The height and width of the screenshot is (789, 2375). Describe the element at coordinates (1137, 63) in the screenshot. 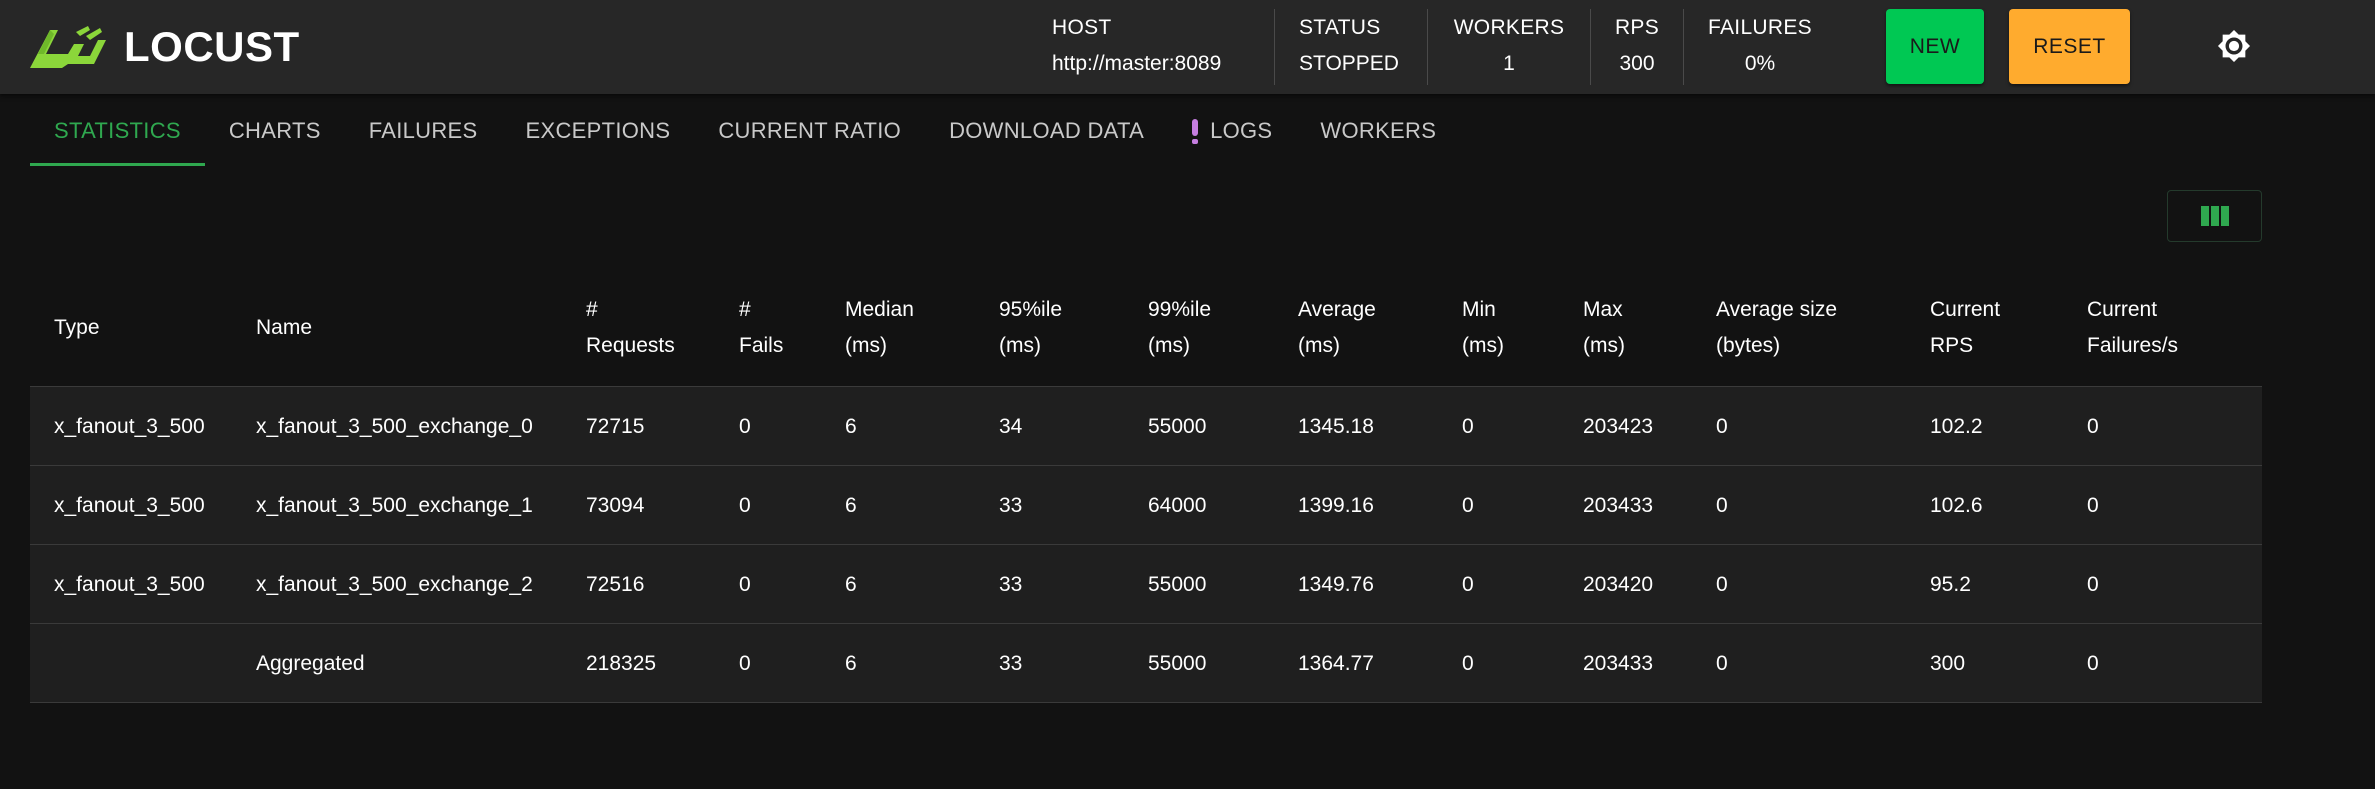

I see `host-value: http://master:8089` at that location.